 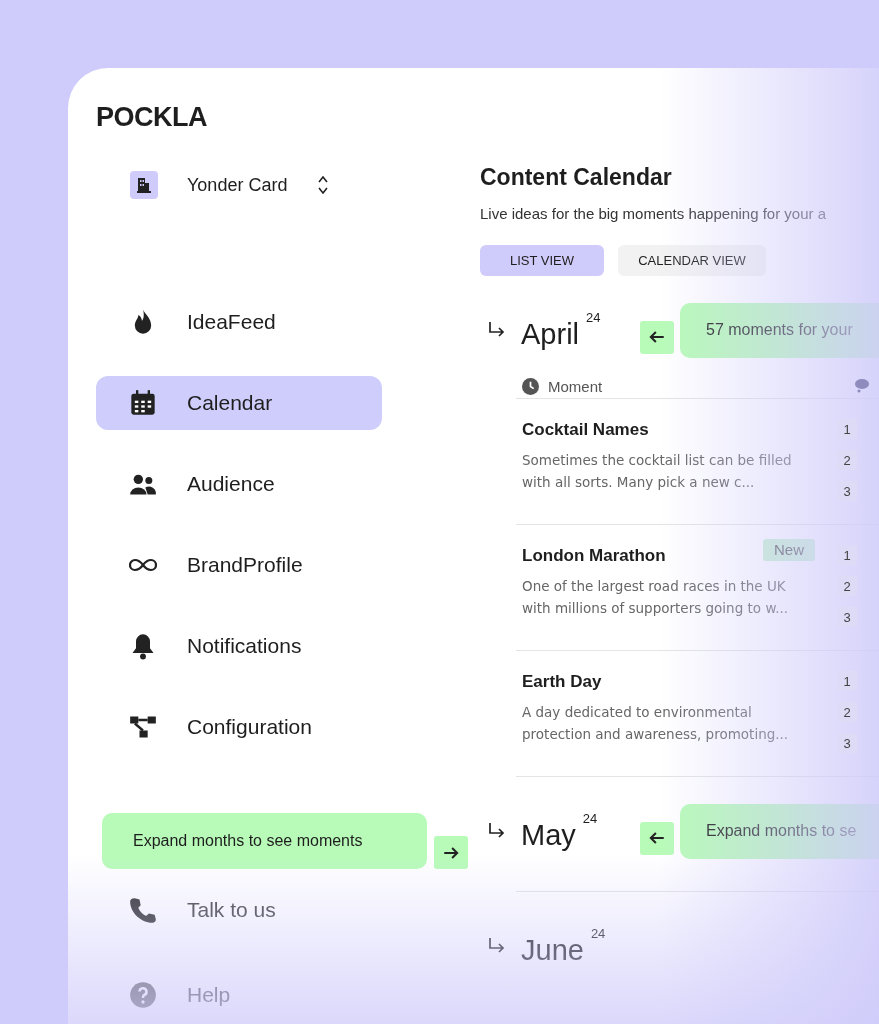 What do you see at coordinates (779, 831) in the screenshot?
I see `month-banner: Expand months to se` at bounding box center [779, 831].